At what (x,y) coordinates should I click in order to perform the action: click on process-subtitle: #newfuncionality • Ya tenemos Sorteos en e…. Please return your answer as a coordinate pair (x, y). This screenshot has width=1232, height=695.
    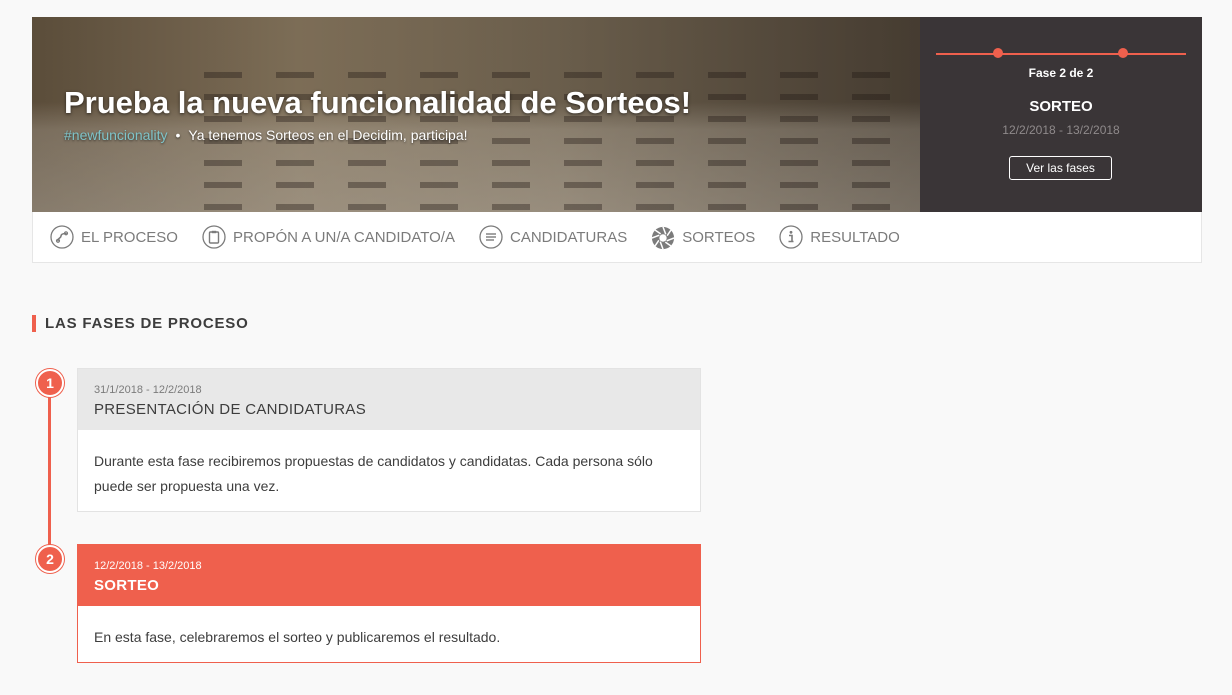
    Looking at the image, I should click on (266, 135).